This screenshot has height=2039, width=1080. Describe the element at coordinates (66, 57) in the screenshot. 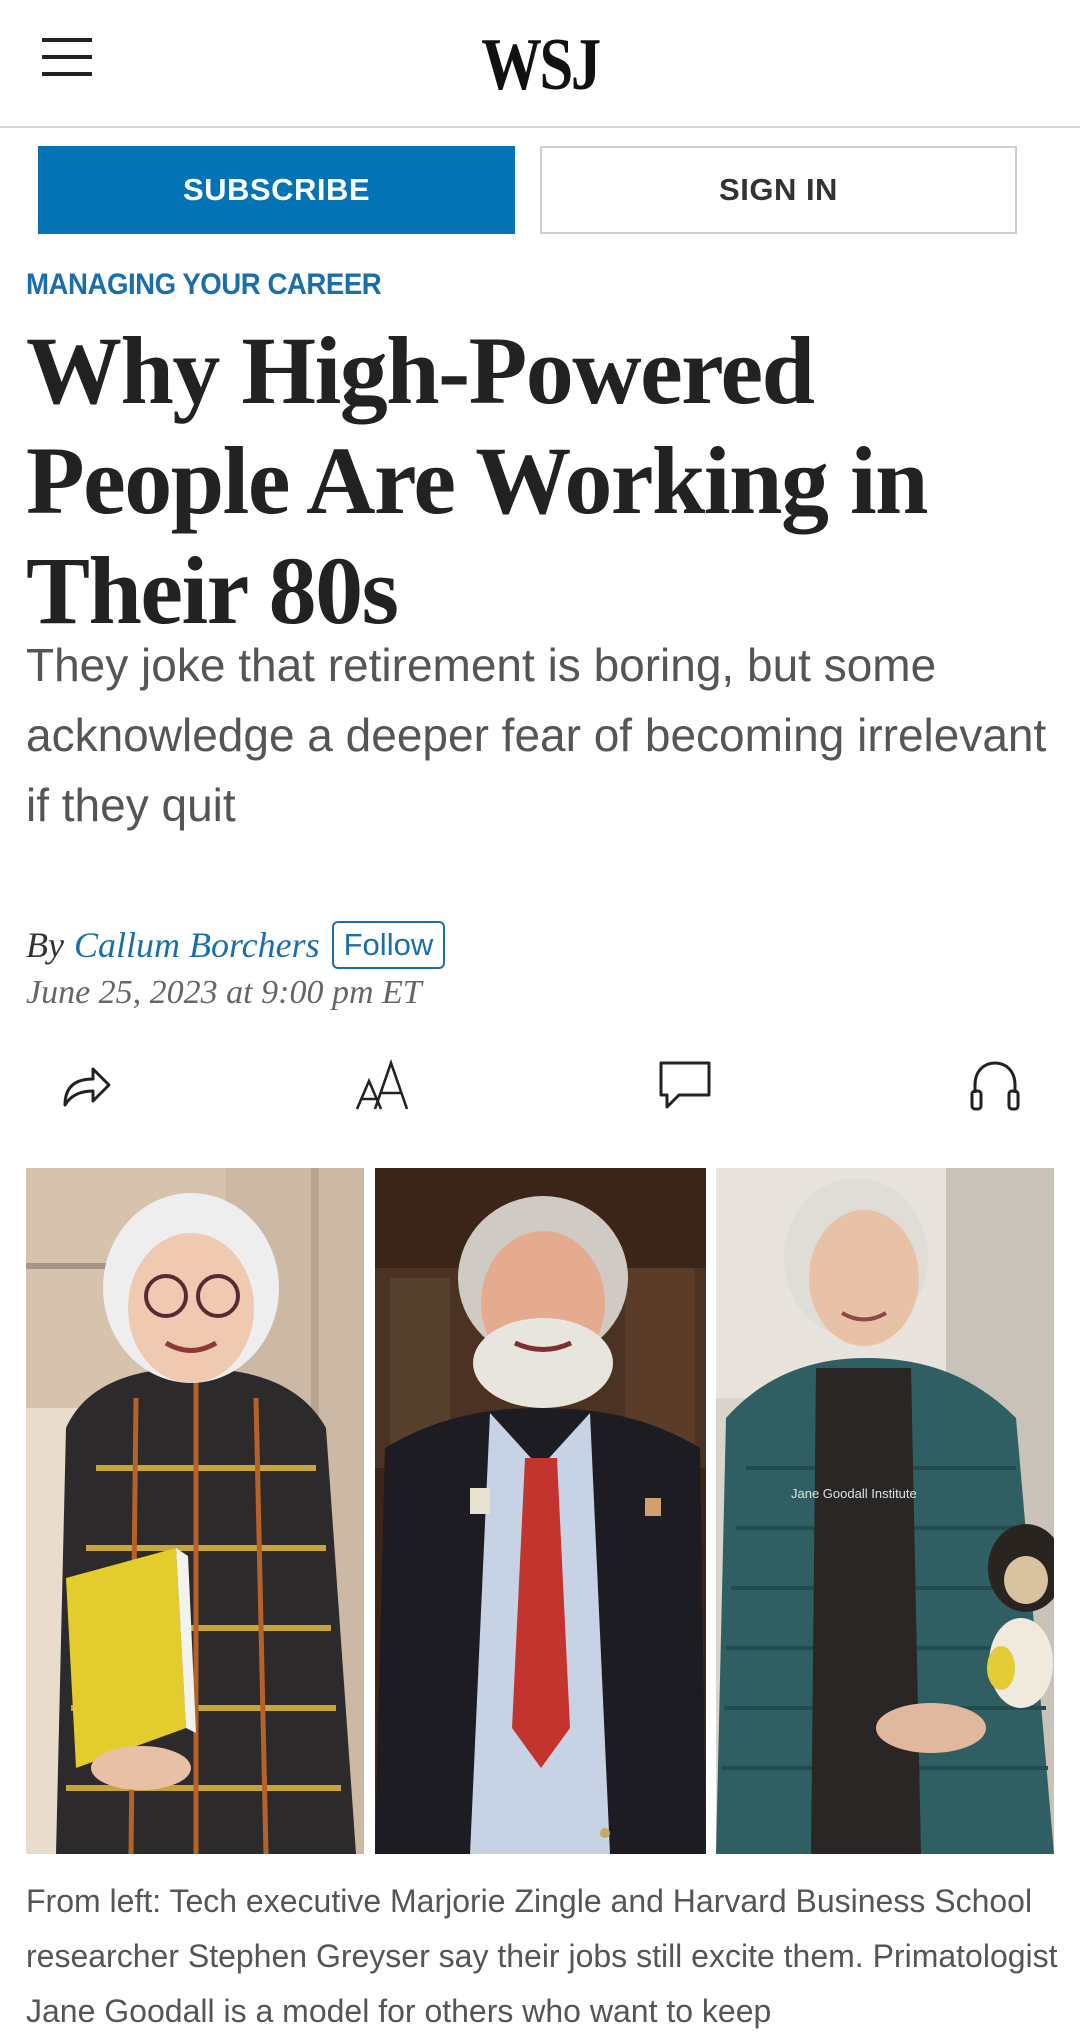

I see `hamburger-menu-icon` at that location.